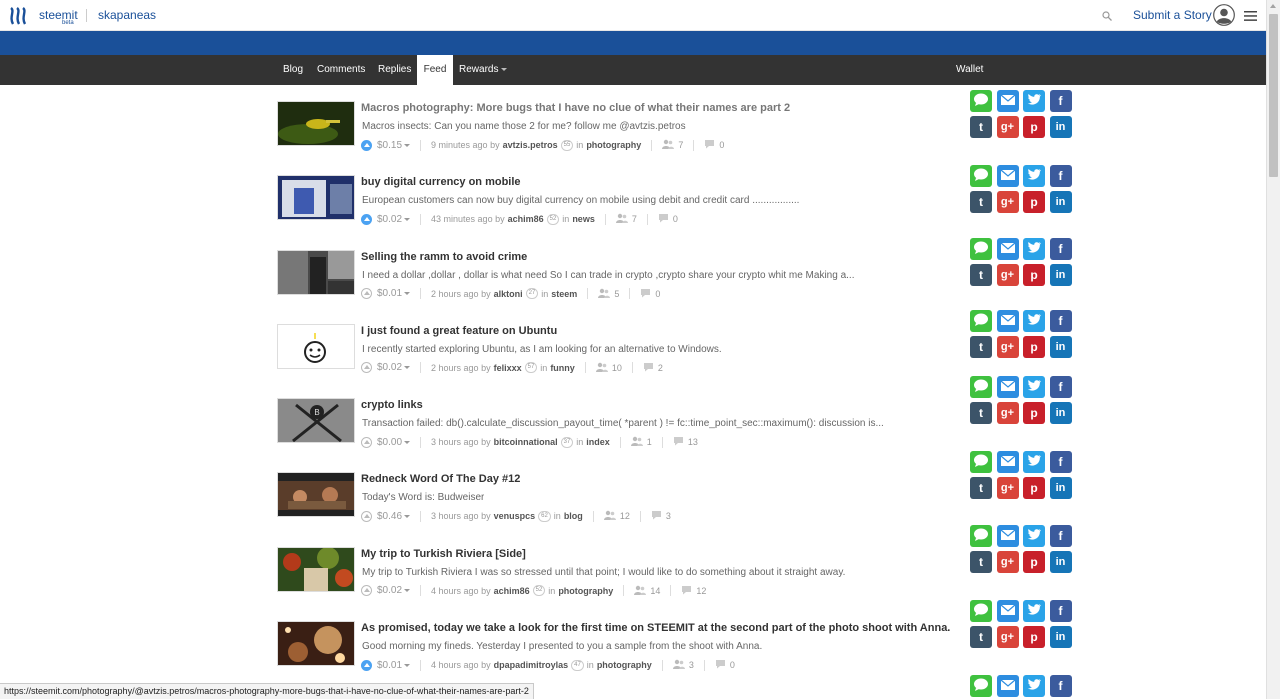 This screenshot has height=699, width=1280. Describe the element at coordinates (468, 219) in the screenshot. I see `post-time: 43 minutes ago by` at that location.